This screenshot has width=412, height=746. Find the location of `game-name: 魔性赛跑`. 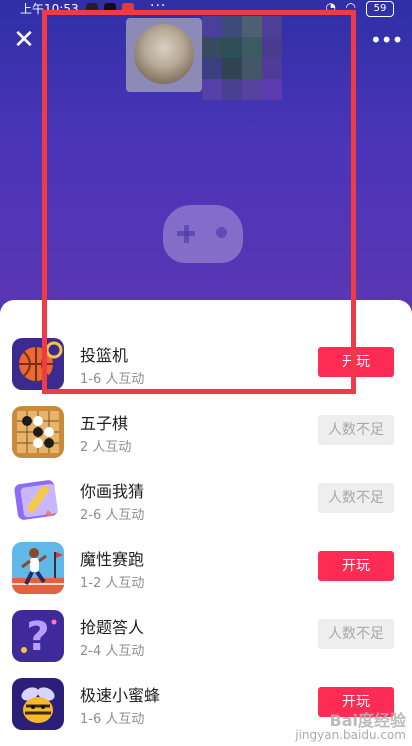

game-name: 魔性赛跑 is located at coordinates (112, 559).